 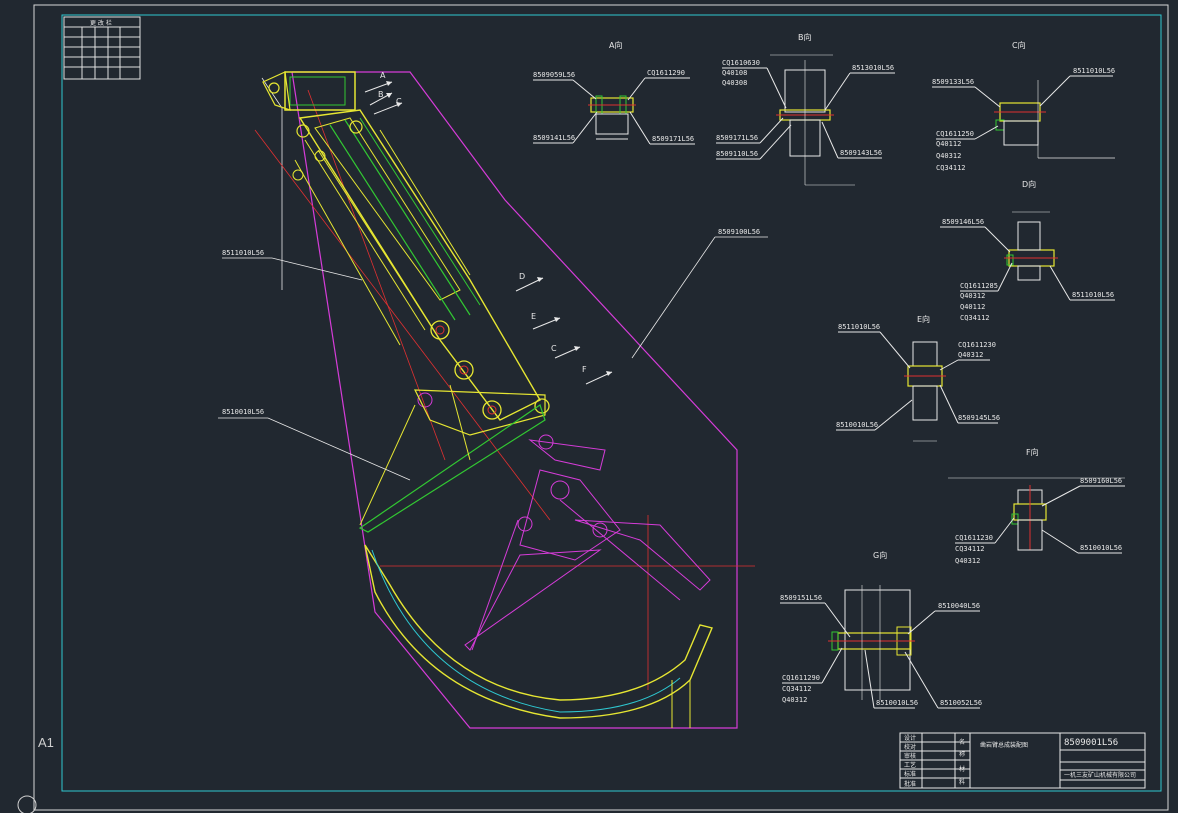 What do you see at coordinates (1100, 775) in the screenshot?
I see `company-name: 一机三友矿山机械有限公司` at bounding box center [1100, 775].